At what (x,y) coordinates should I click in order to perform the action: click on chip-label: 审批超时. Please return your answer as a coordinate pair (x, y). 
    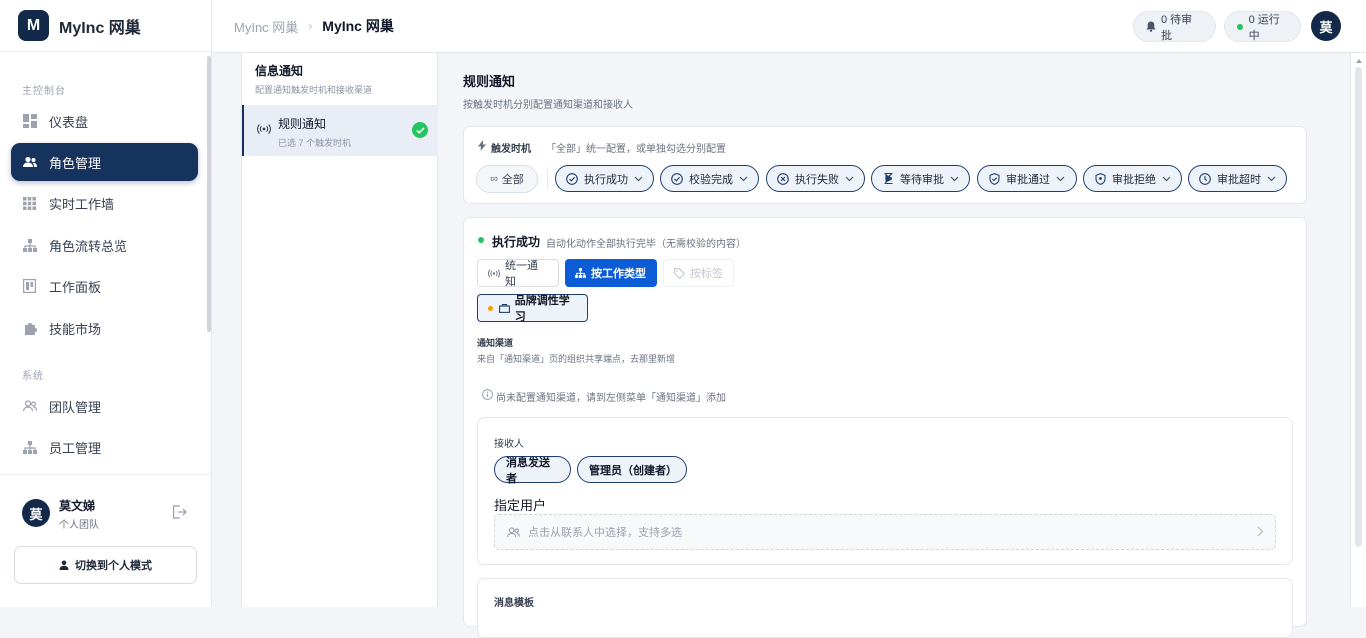
    Looking at the image, I should click on (1239, 179).